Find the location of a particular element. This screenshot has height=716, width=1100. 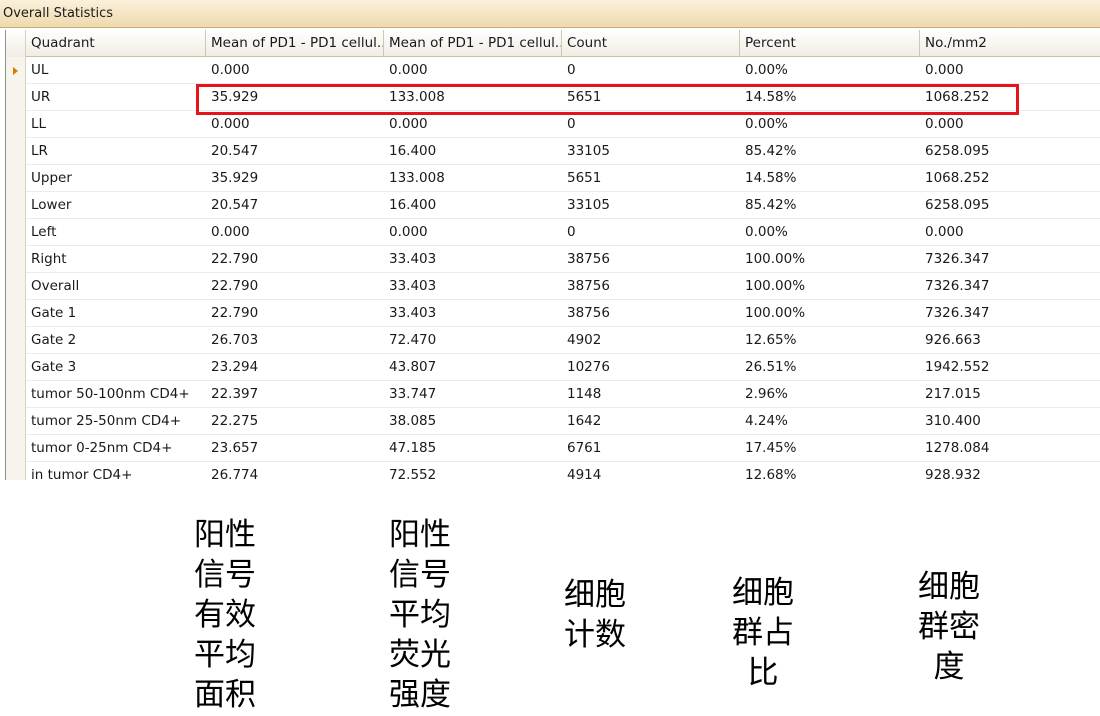

quadrant-cell: UL is located at coordinates (116, 70).